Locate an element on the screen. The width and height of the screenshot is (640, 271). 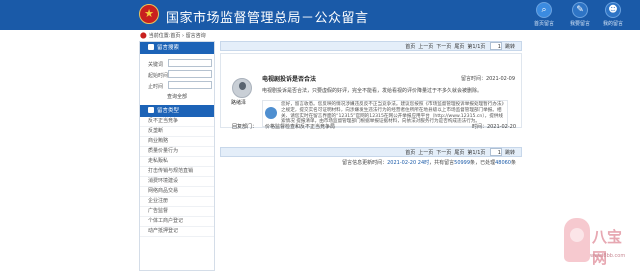
start-time-row: 起始时间 is located at coordinates (177, 74).